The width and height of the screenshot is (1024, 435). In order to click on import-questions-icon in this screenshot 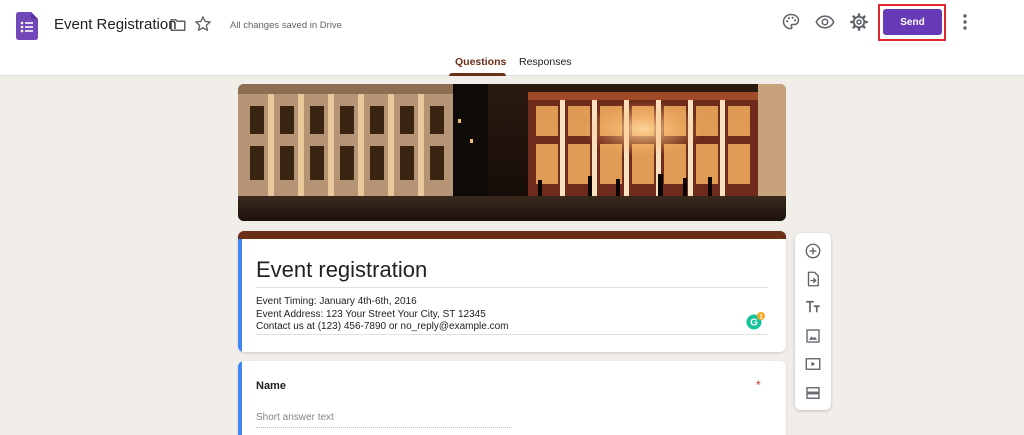, I will do `click(813, 279)`.